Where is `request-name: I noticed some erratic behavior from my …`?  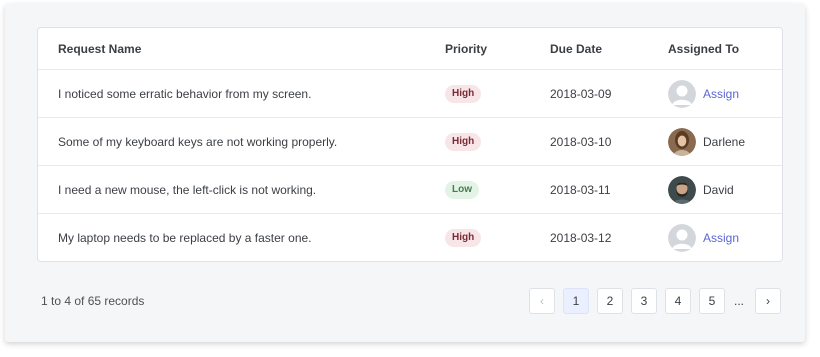 request-name: I noticed some erratic behavior from my … is located at coordinates (185, 93).